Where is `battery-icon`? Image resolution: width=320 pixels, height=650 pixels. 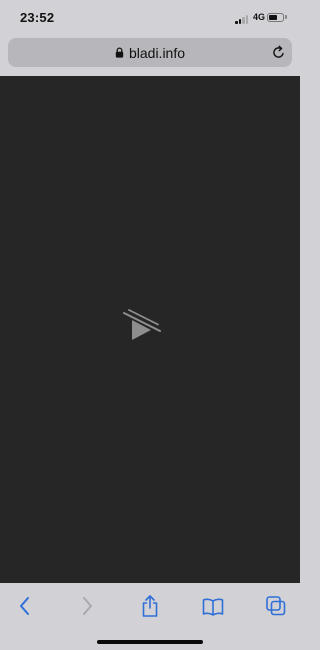 battery-icon is located at coordinates (275, 17).